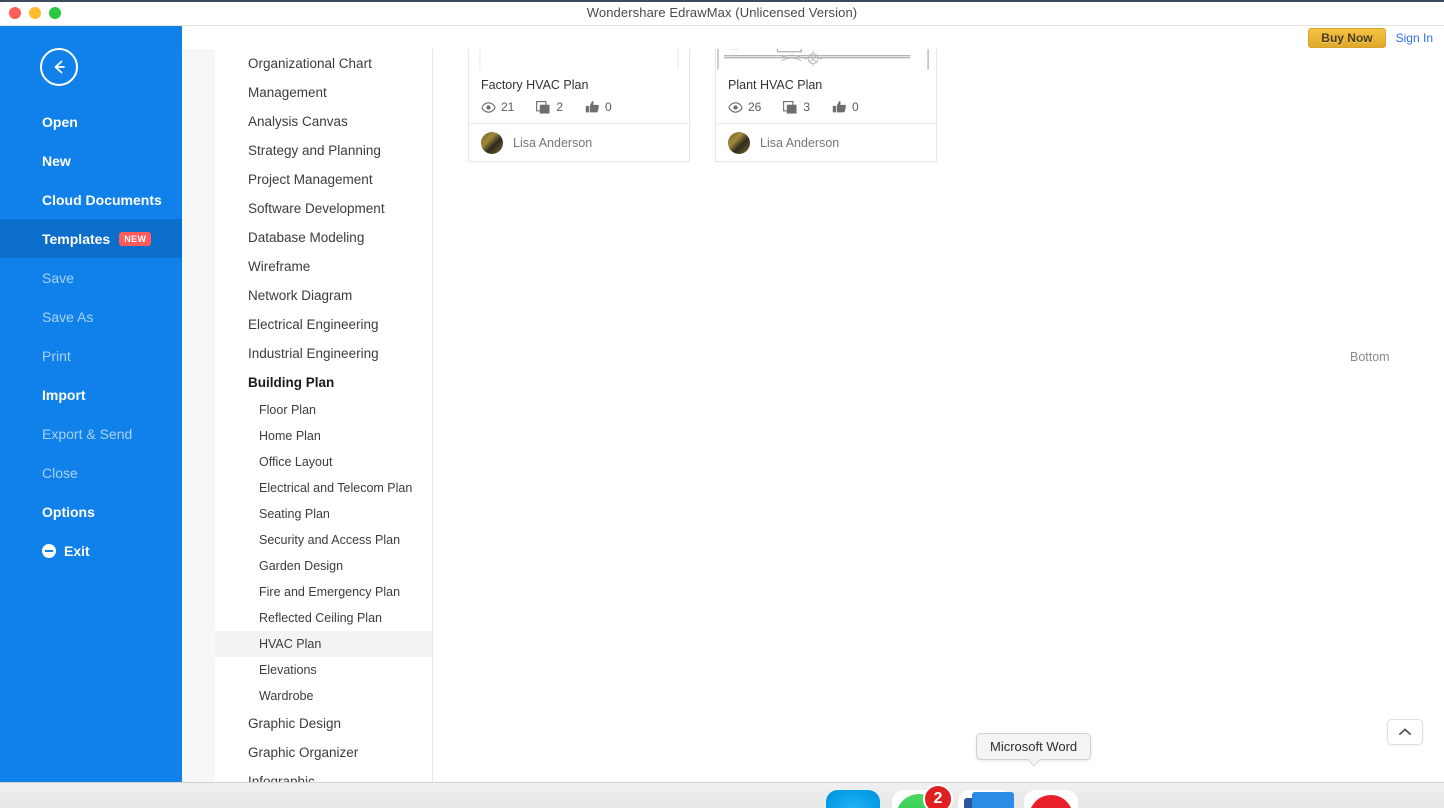 The height and width of the screenshot is (808, 1444). What do you see at coordinates (853, 799) in the screenshot?
I see `safari-icon` at bounding box center [853, 799].